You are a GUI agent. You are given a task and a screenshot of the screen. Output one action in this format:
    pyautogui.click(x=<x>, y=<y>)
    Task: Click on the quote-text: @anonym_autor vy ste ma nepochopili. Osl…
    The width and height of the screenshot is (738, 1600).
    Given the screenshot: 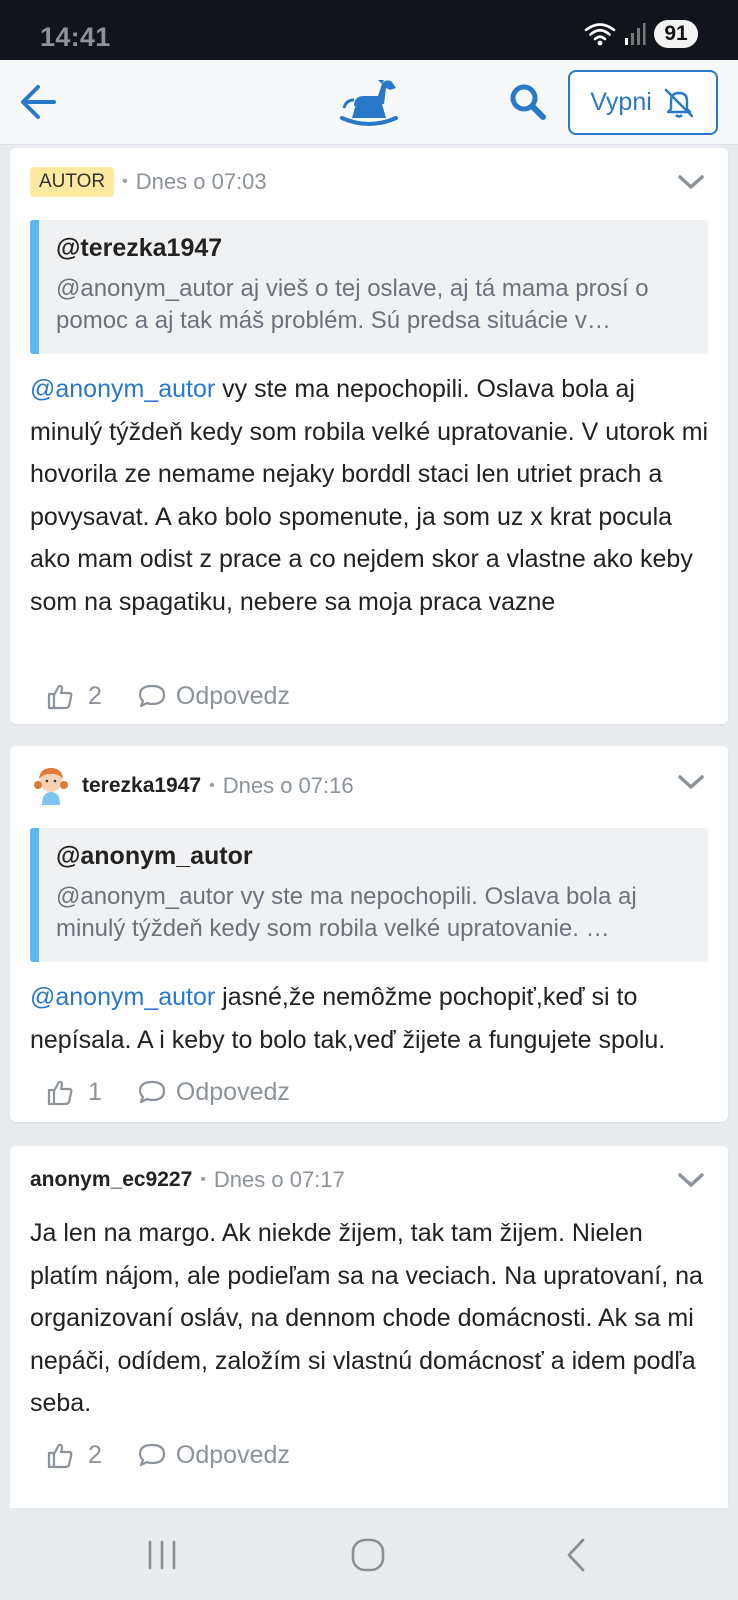 What is the action you would take?
    pyautogui.click(x=346, y=912)
    